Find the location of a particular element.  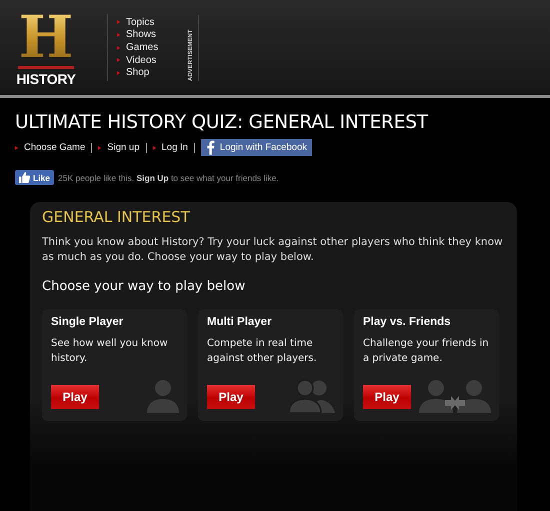

card-text: See how well you know history. is located at coordinates (110, 351).